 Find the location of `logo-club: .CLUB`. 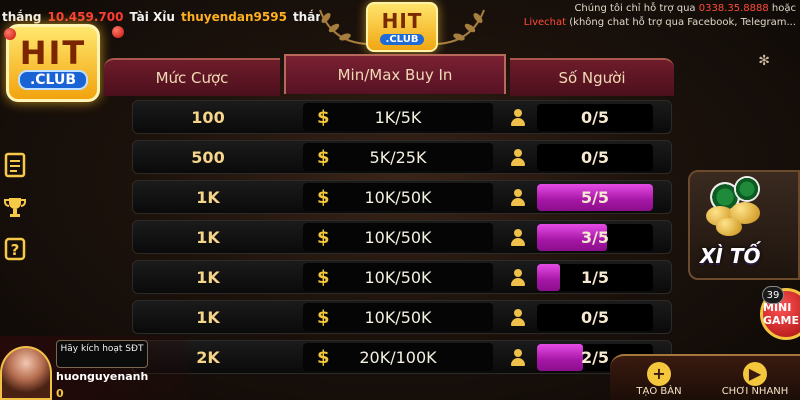

logo-club: .CLUB is located at coordinates (53, 80).